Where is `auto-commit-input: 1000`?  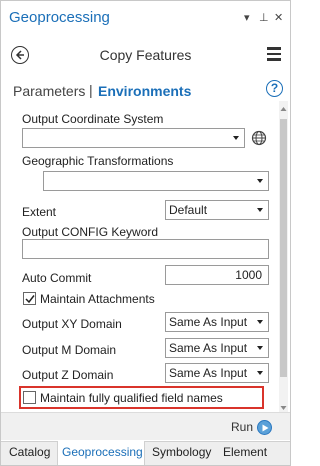 auto-commit-input: 1000 is located at coordinates (217, 275).